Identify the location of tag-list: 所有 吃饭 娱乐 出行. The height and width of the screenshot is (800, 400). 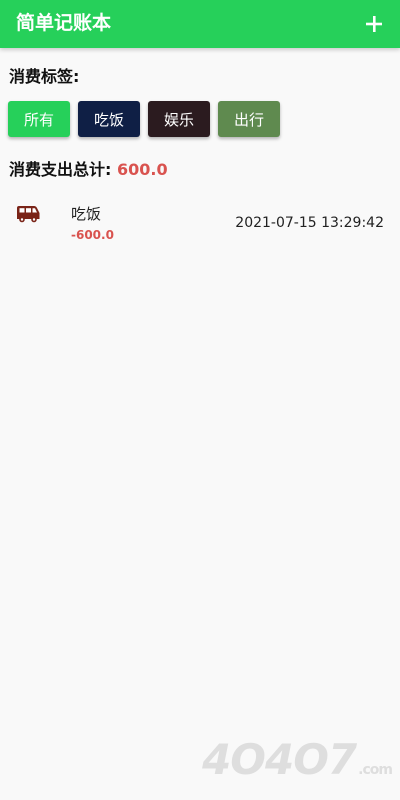
(144, 119).